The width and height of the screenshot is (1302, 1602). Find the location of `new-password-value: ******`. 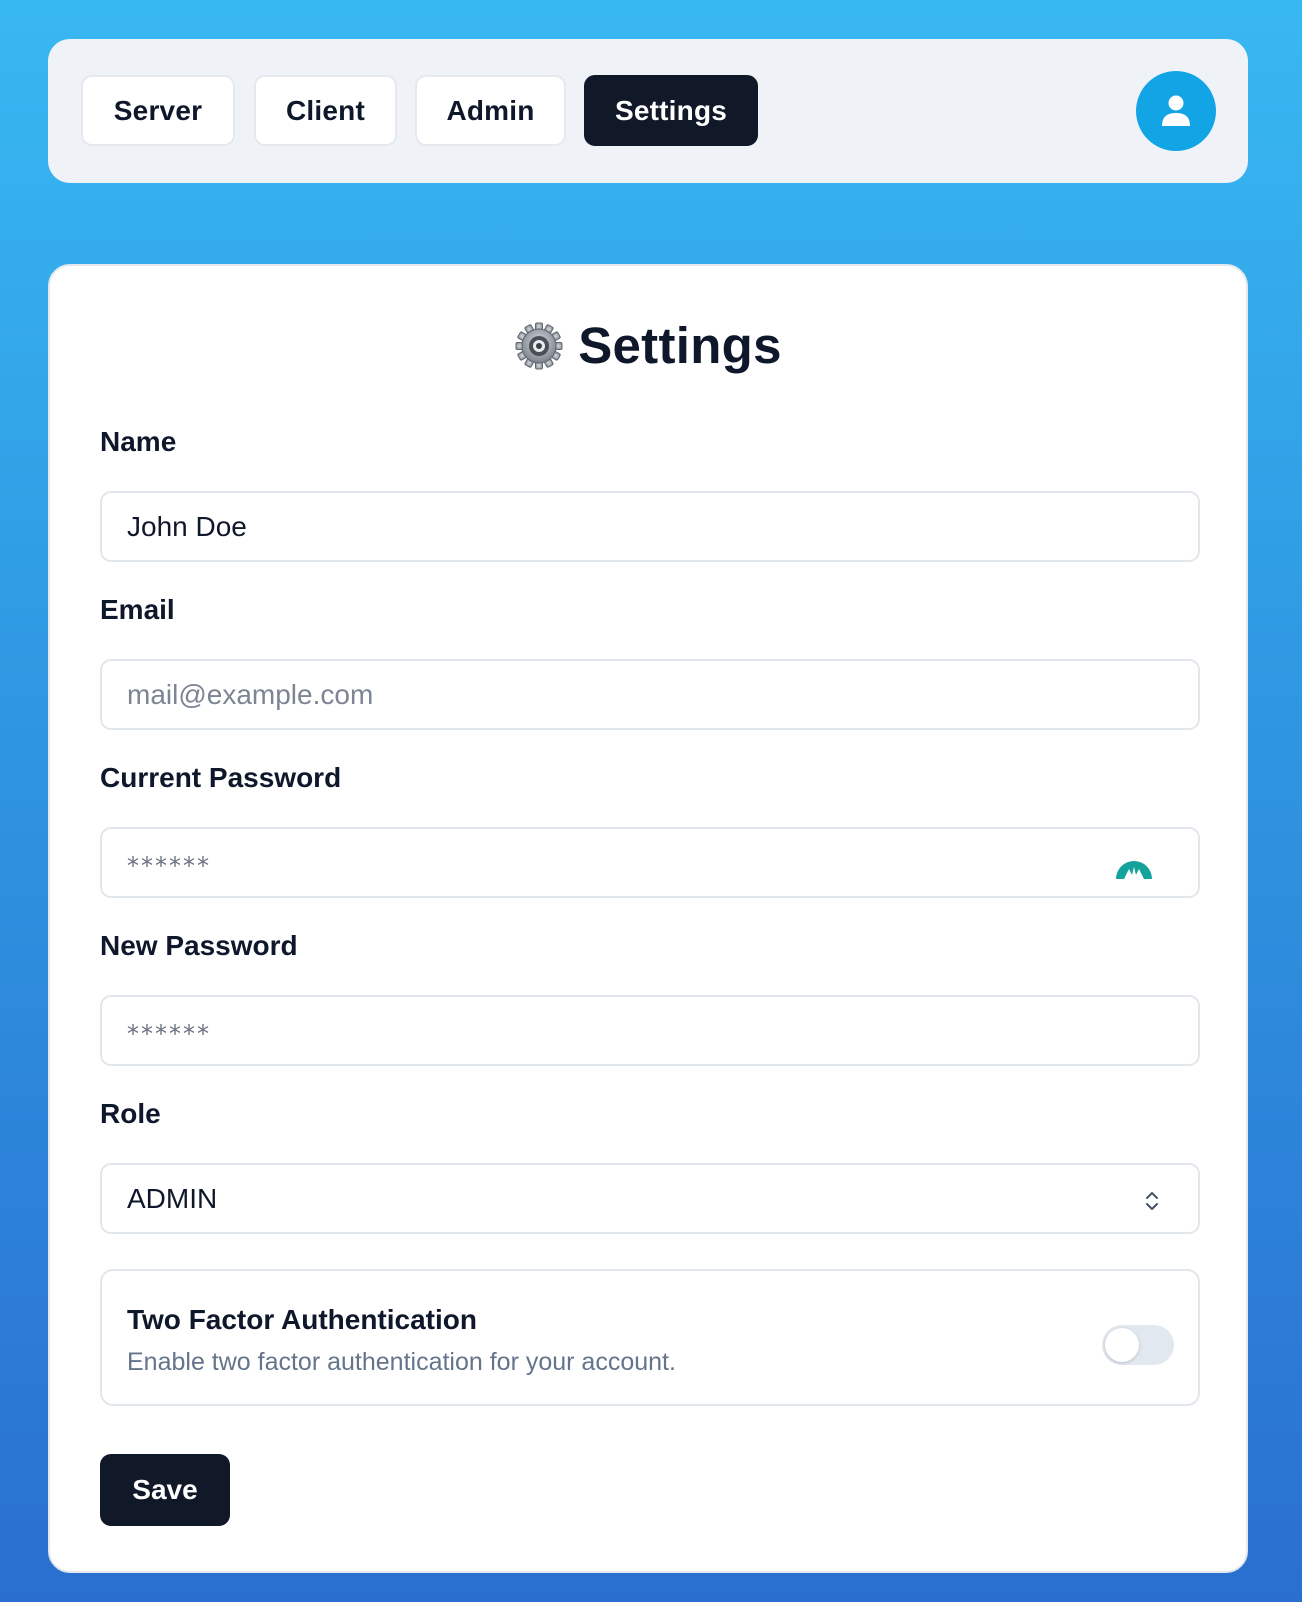

new-password-value: ****** is located at coordinates (169, 1033).